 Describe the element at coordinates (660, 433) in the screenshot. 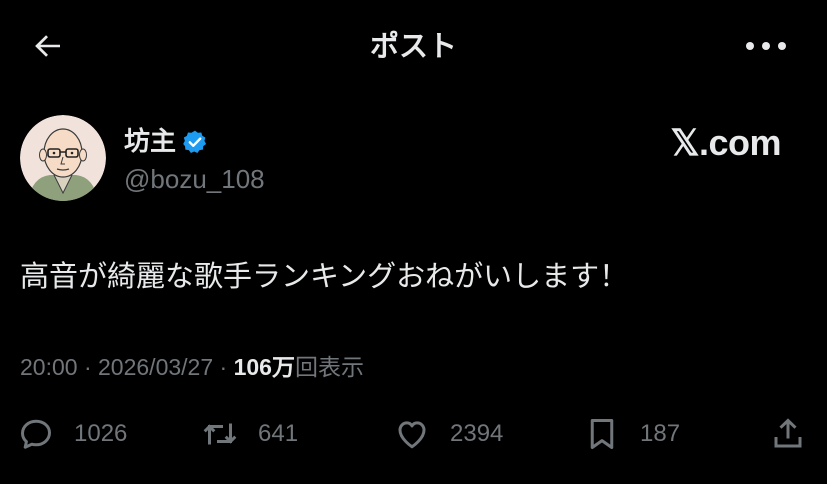

I see `bookmark-count: 187` at that location.